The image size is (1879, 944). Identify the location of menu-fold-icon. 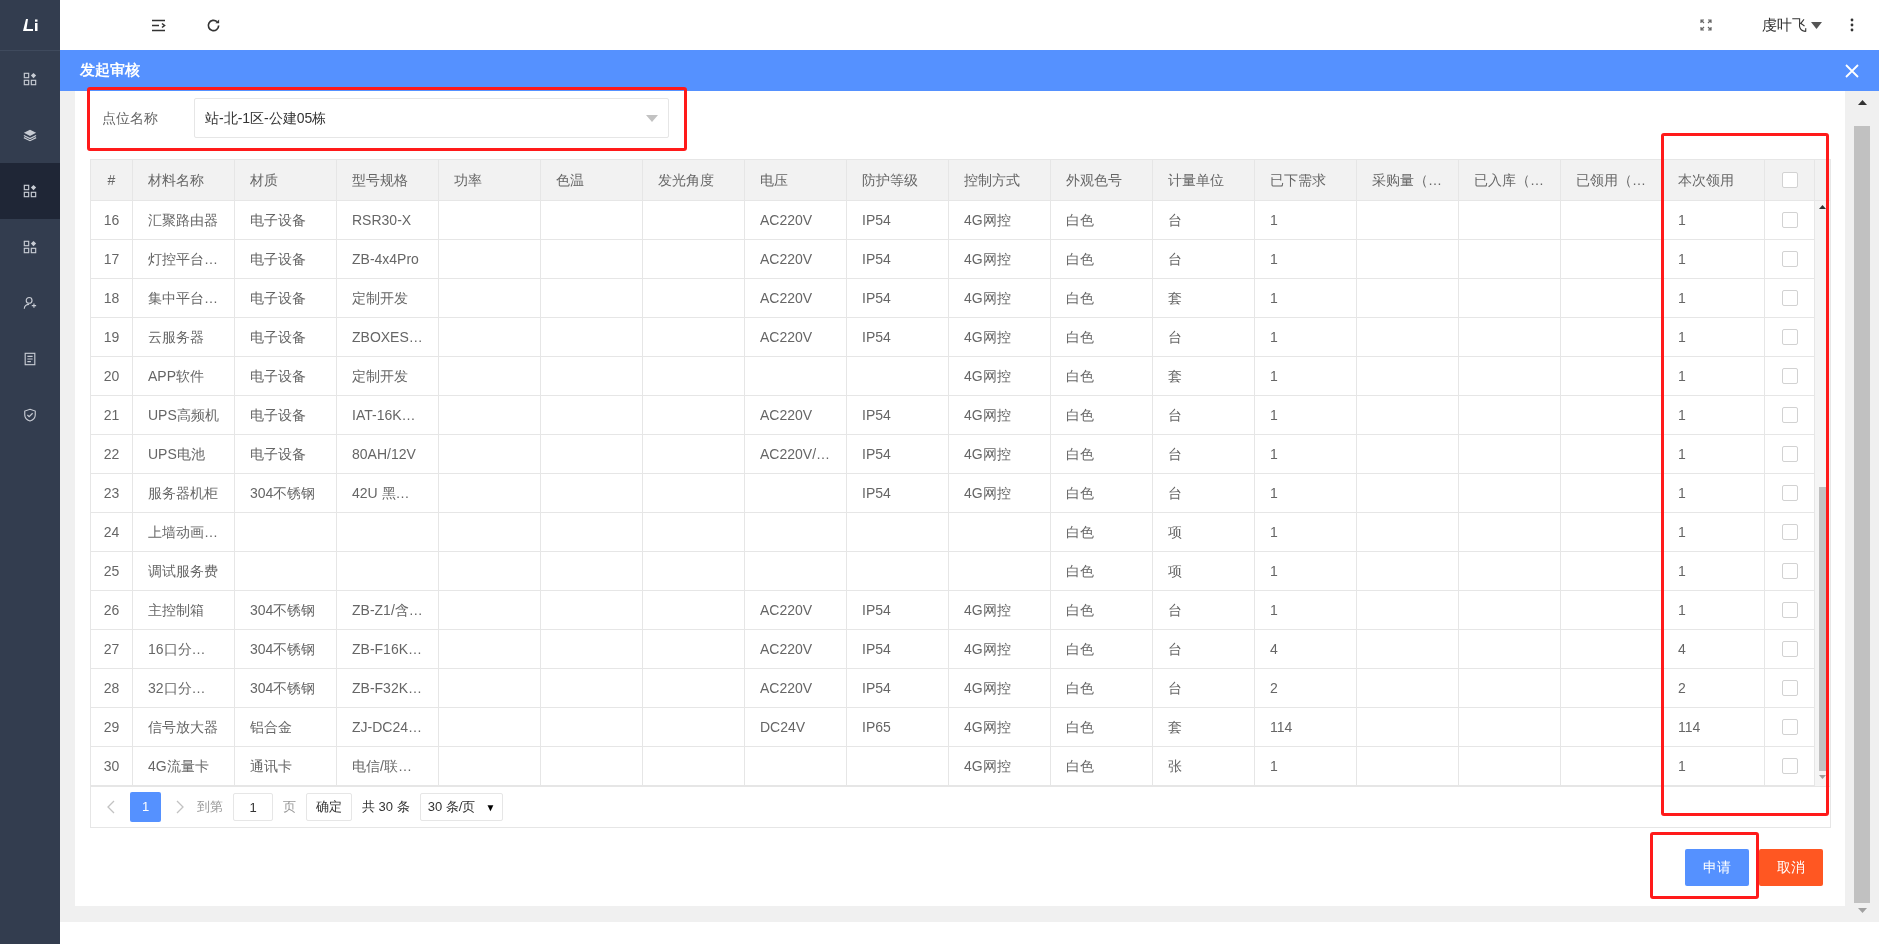
(158, 25).